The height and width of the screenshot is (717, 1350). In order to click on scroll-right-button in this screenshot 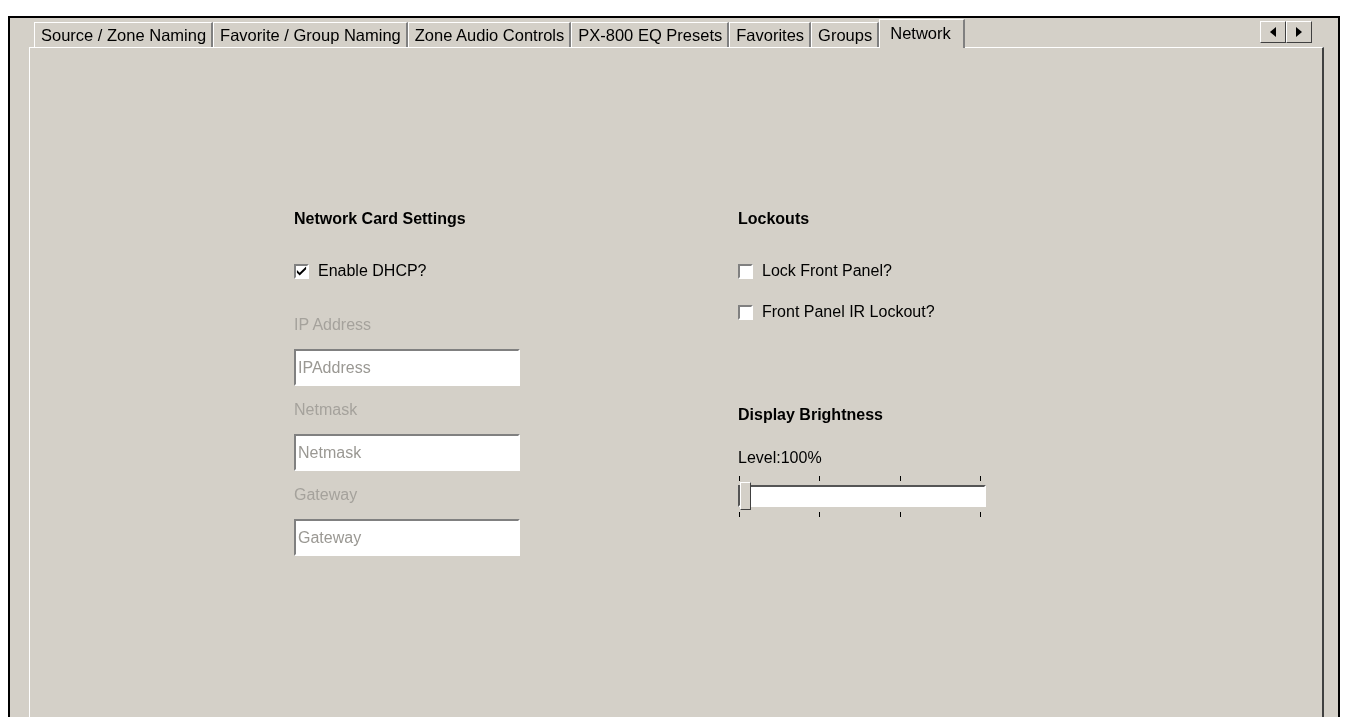, I will do `click(1299, 32)`.